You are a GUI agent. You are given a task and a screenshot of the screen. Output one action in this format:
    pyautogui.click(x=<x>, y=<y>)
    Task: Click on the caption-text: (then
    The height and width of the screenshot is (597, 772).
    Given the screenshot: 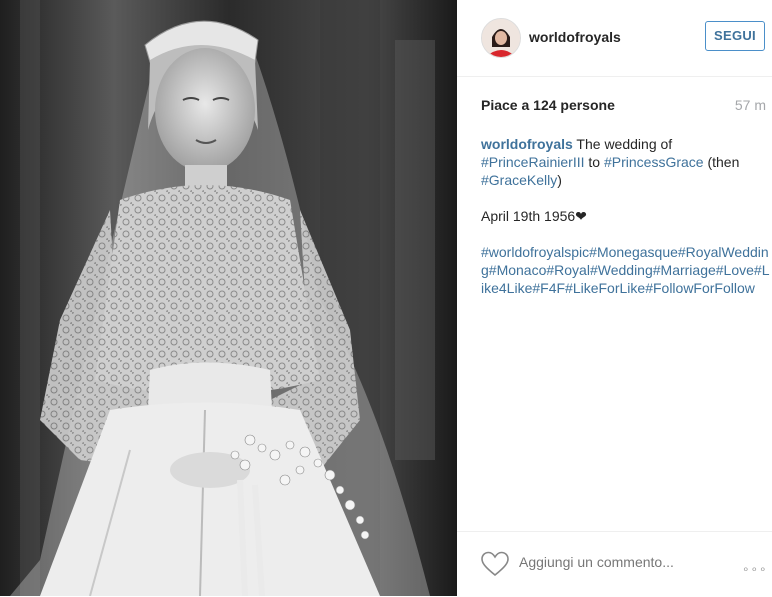 What is the action you would take?
    pyautogui.click(x=721, y=162)
    